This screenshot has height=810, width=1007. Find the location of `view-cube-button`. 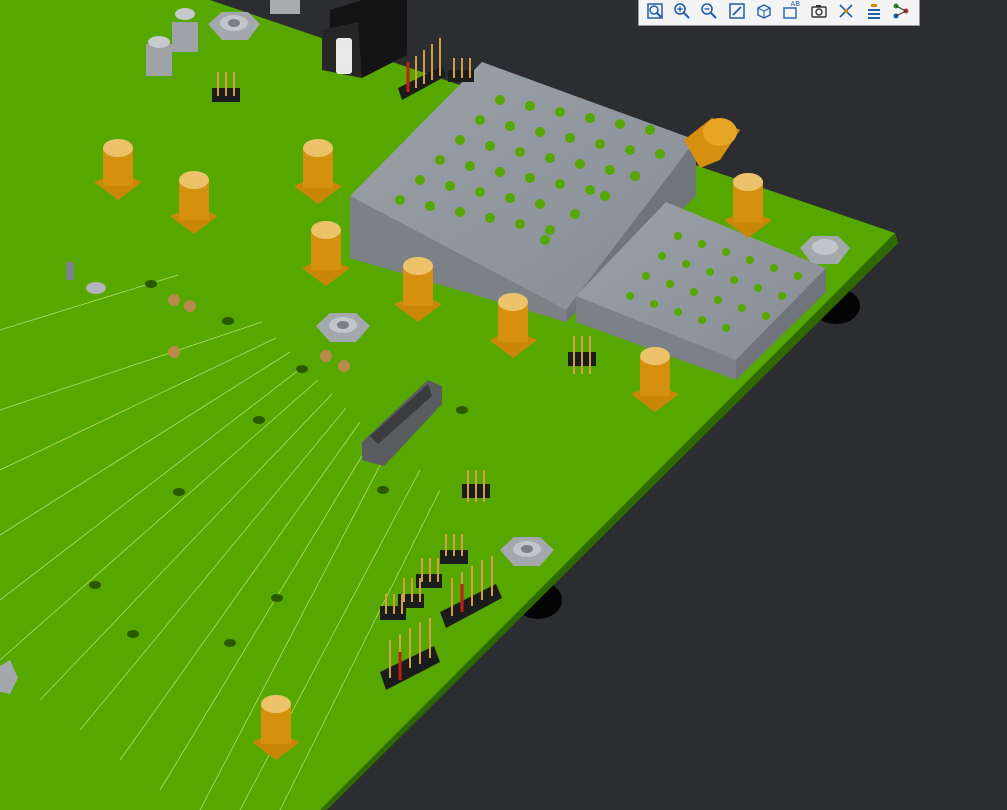

view-cube-button is located at coordinates (764, 13).